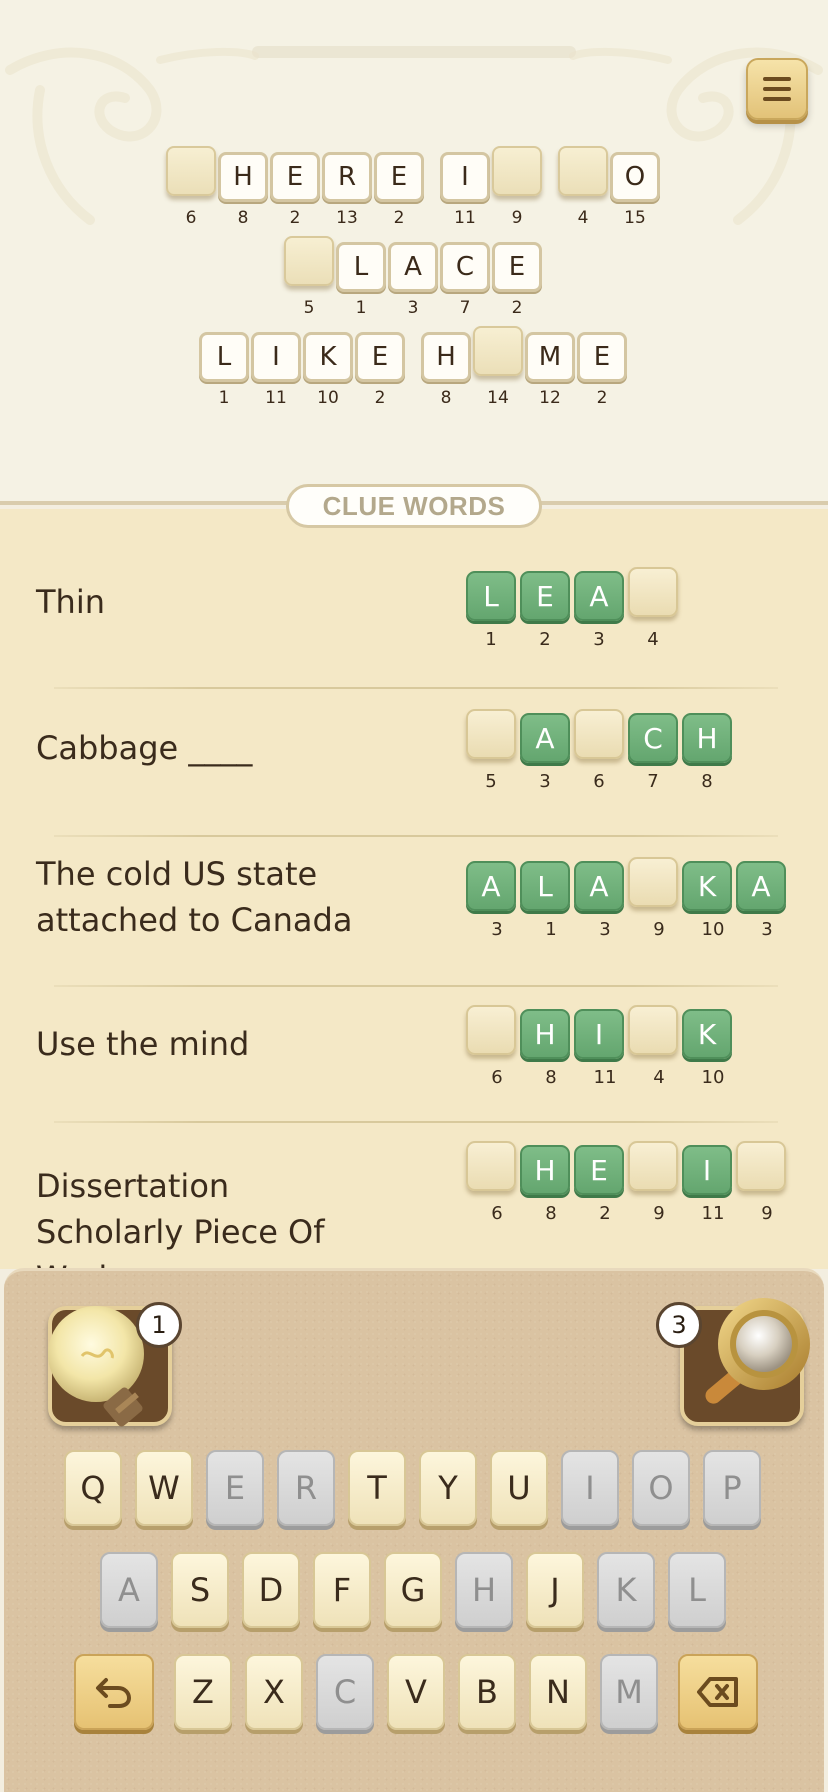  Describe the element at coordinates (519, 1488) in the screenshot. I see `key-u: U` at that location.